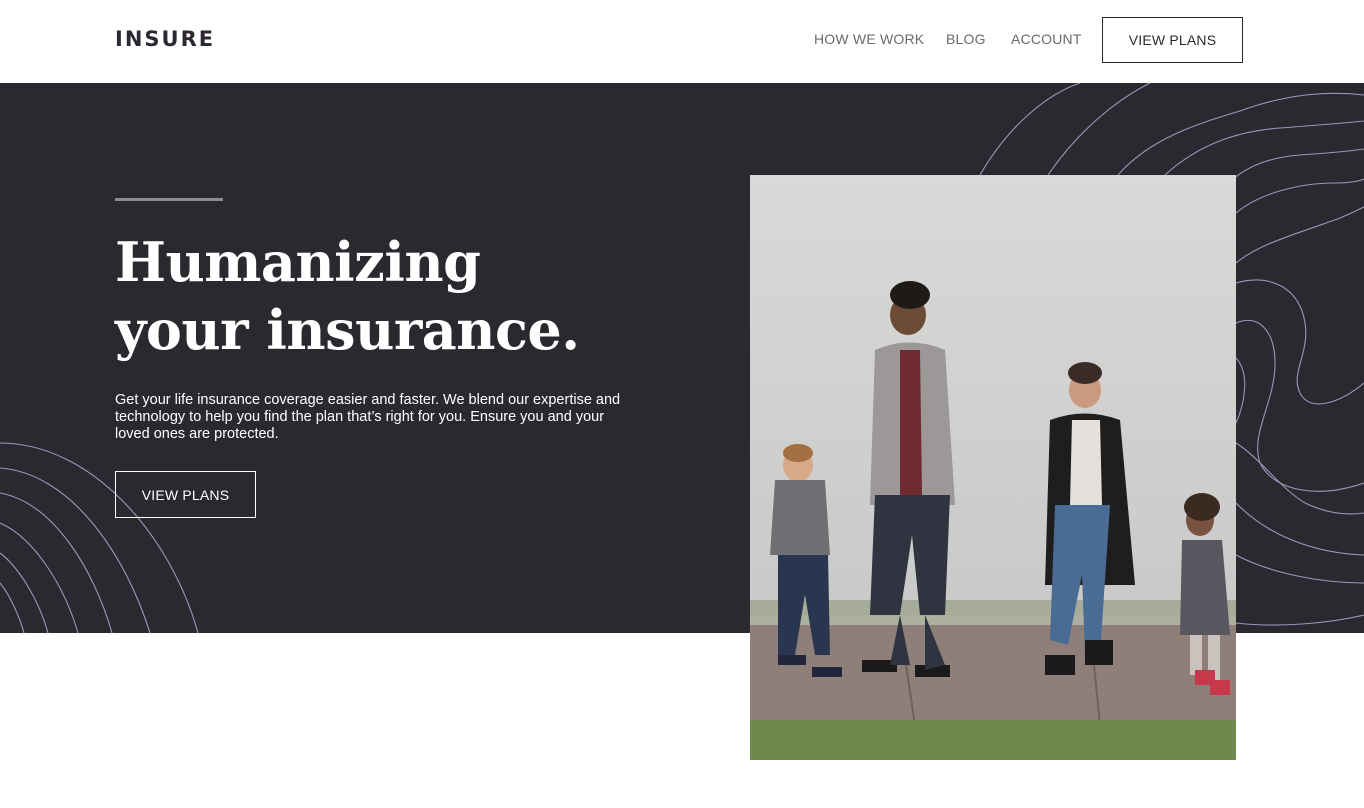 The image size is (1364, 808). Describe the element at coordinates (165, 39) in the screenshot. I see `insure-logo: INSURE` at that location.